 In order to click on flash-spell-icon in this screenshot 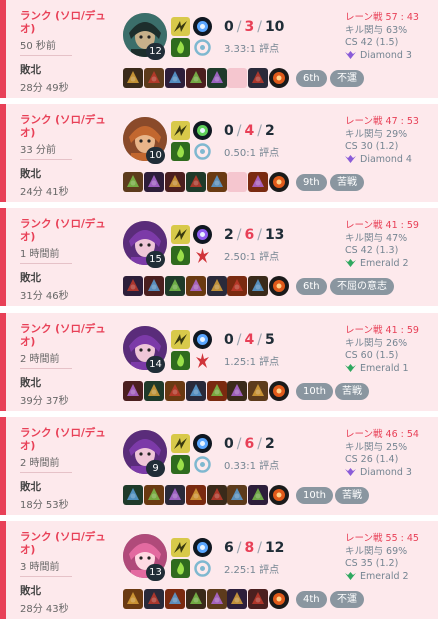, I will do `click(180, 547)`.